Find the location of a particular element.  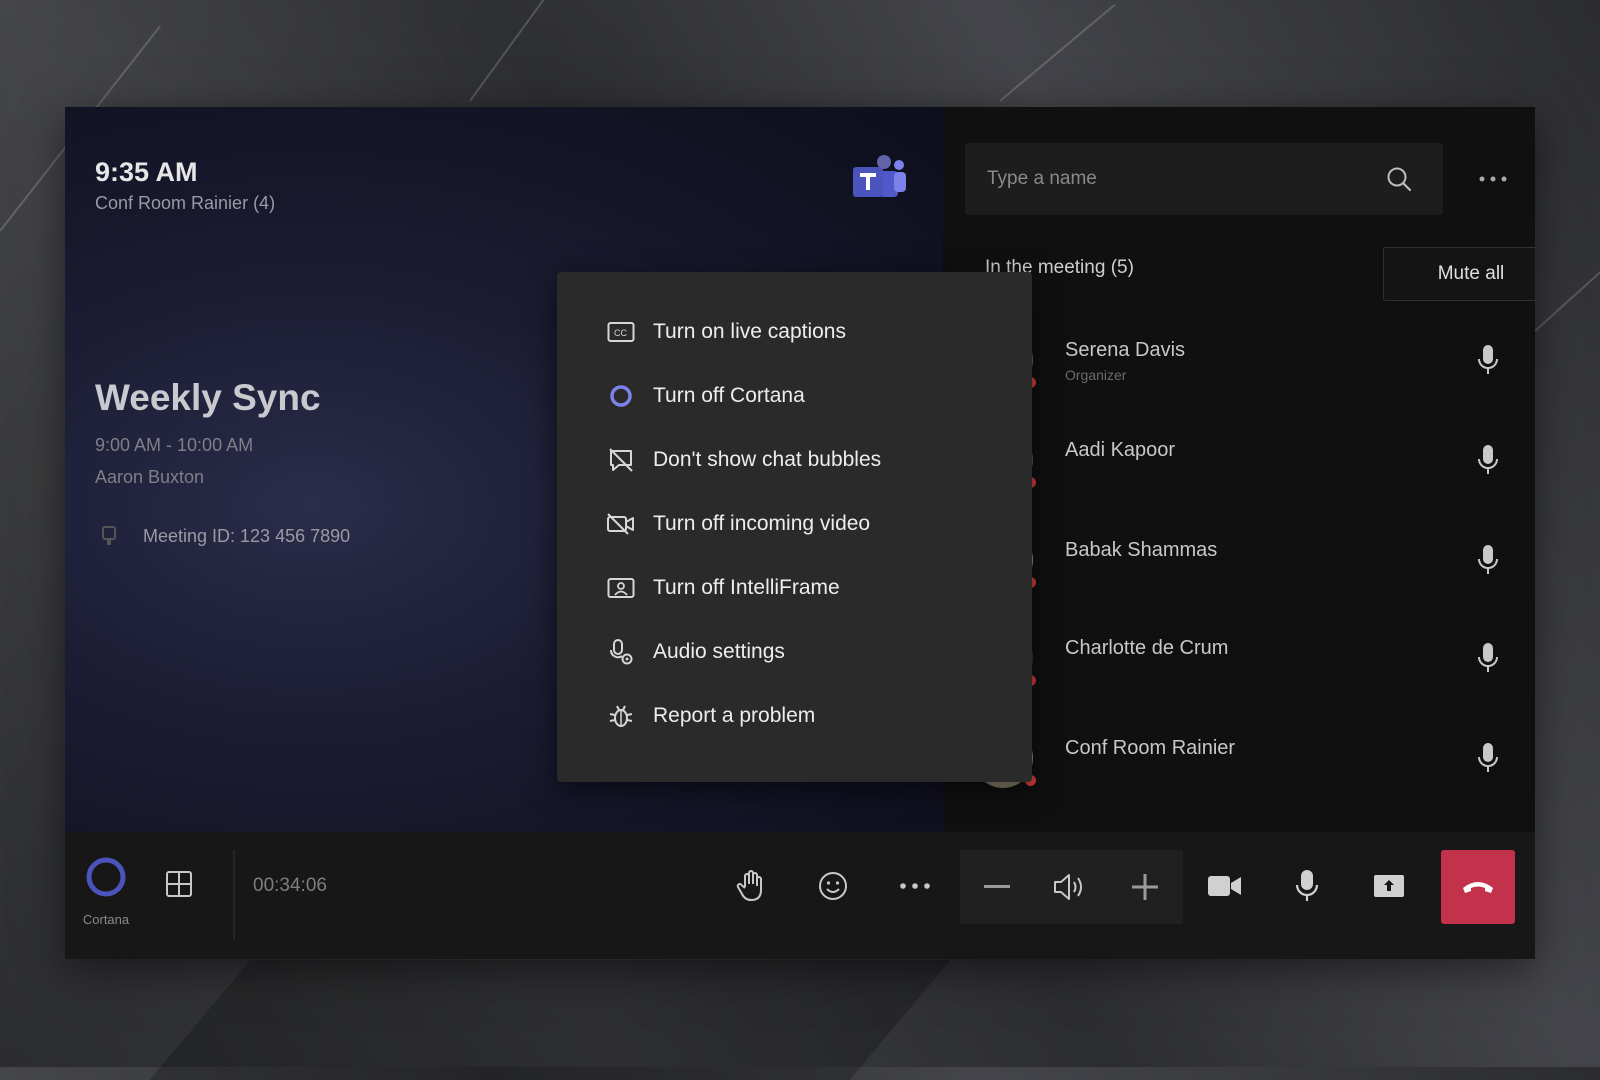

menu-item-label: Turn off IntelliFrame is located at coordinates (746, 587).